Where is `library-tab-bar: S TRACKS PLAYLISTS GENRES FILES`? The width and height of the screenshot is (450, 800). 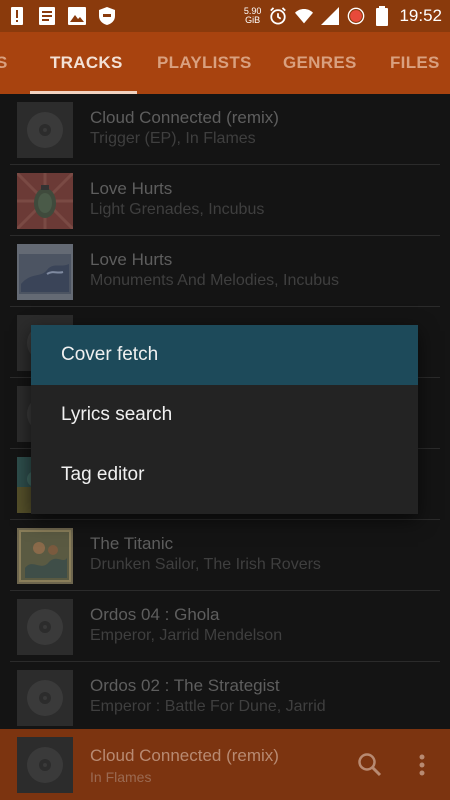
library-tab-bar: S TRACKS PLAYLISTS GENRES FILES is located at coordinates (225, 63).